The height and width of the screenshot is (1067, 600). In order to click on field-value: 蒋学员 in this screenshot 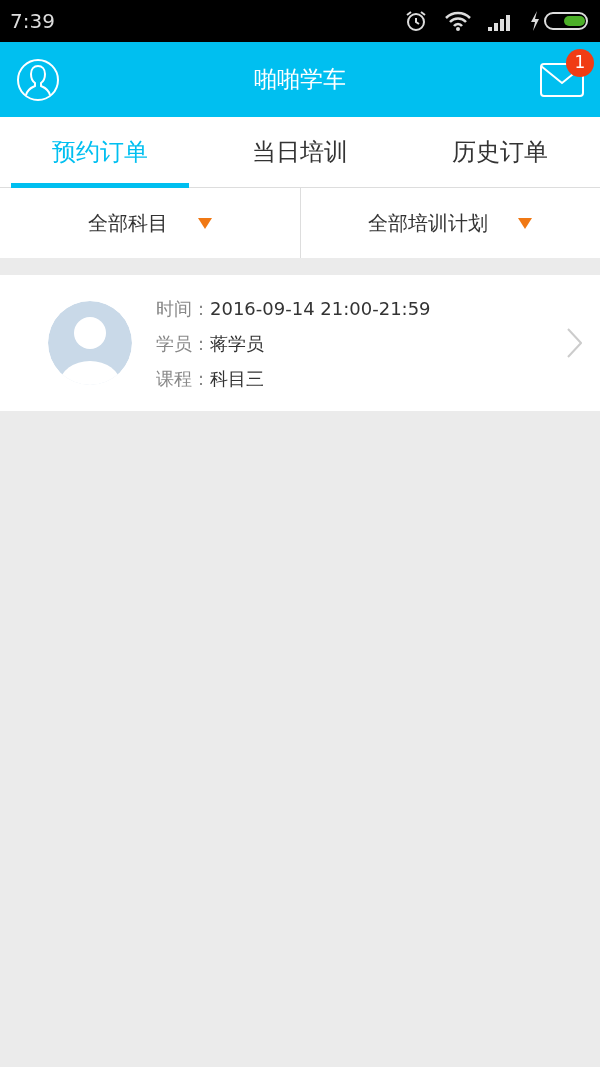, I will do `click(237, 343)`.